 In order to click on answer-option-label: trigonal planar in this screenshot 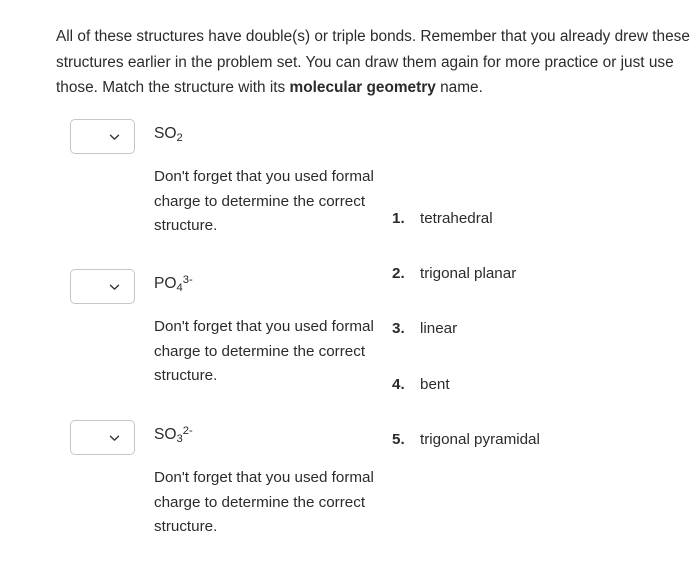, I will do `click(468, 273)`.